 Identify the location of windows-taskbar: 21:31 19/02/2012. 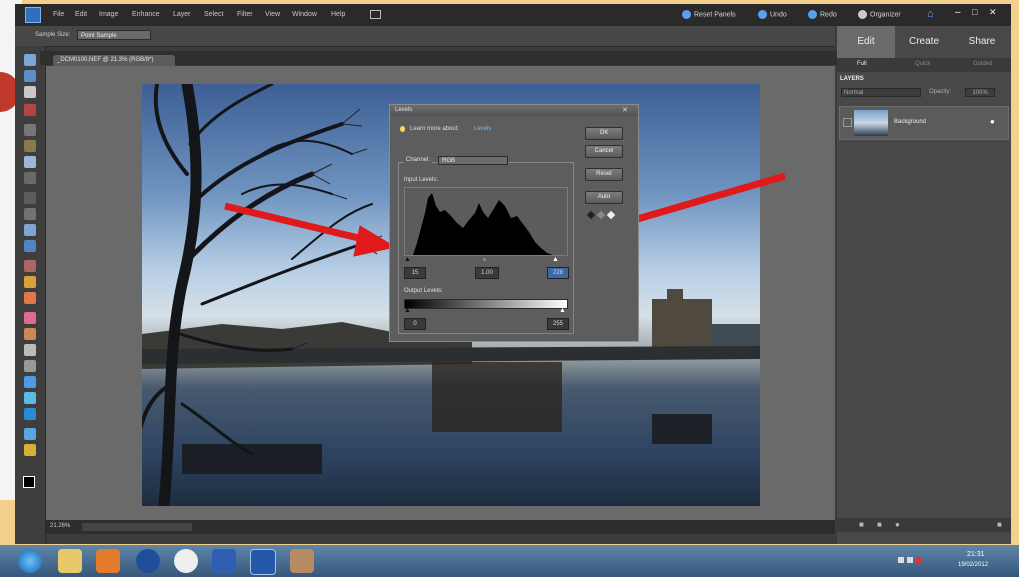
(509, 561).